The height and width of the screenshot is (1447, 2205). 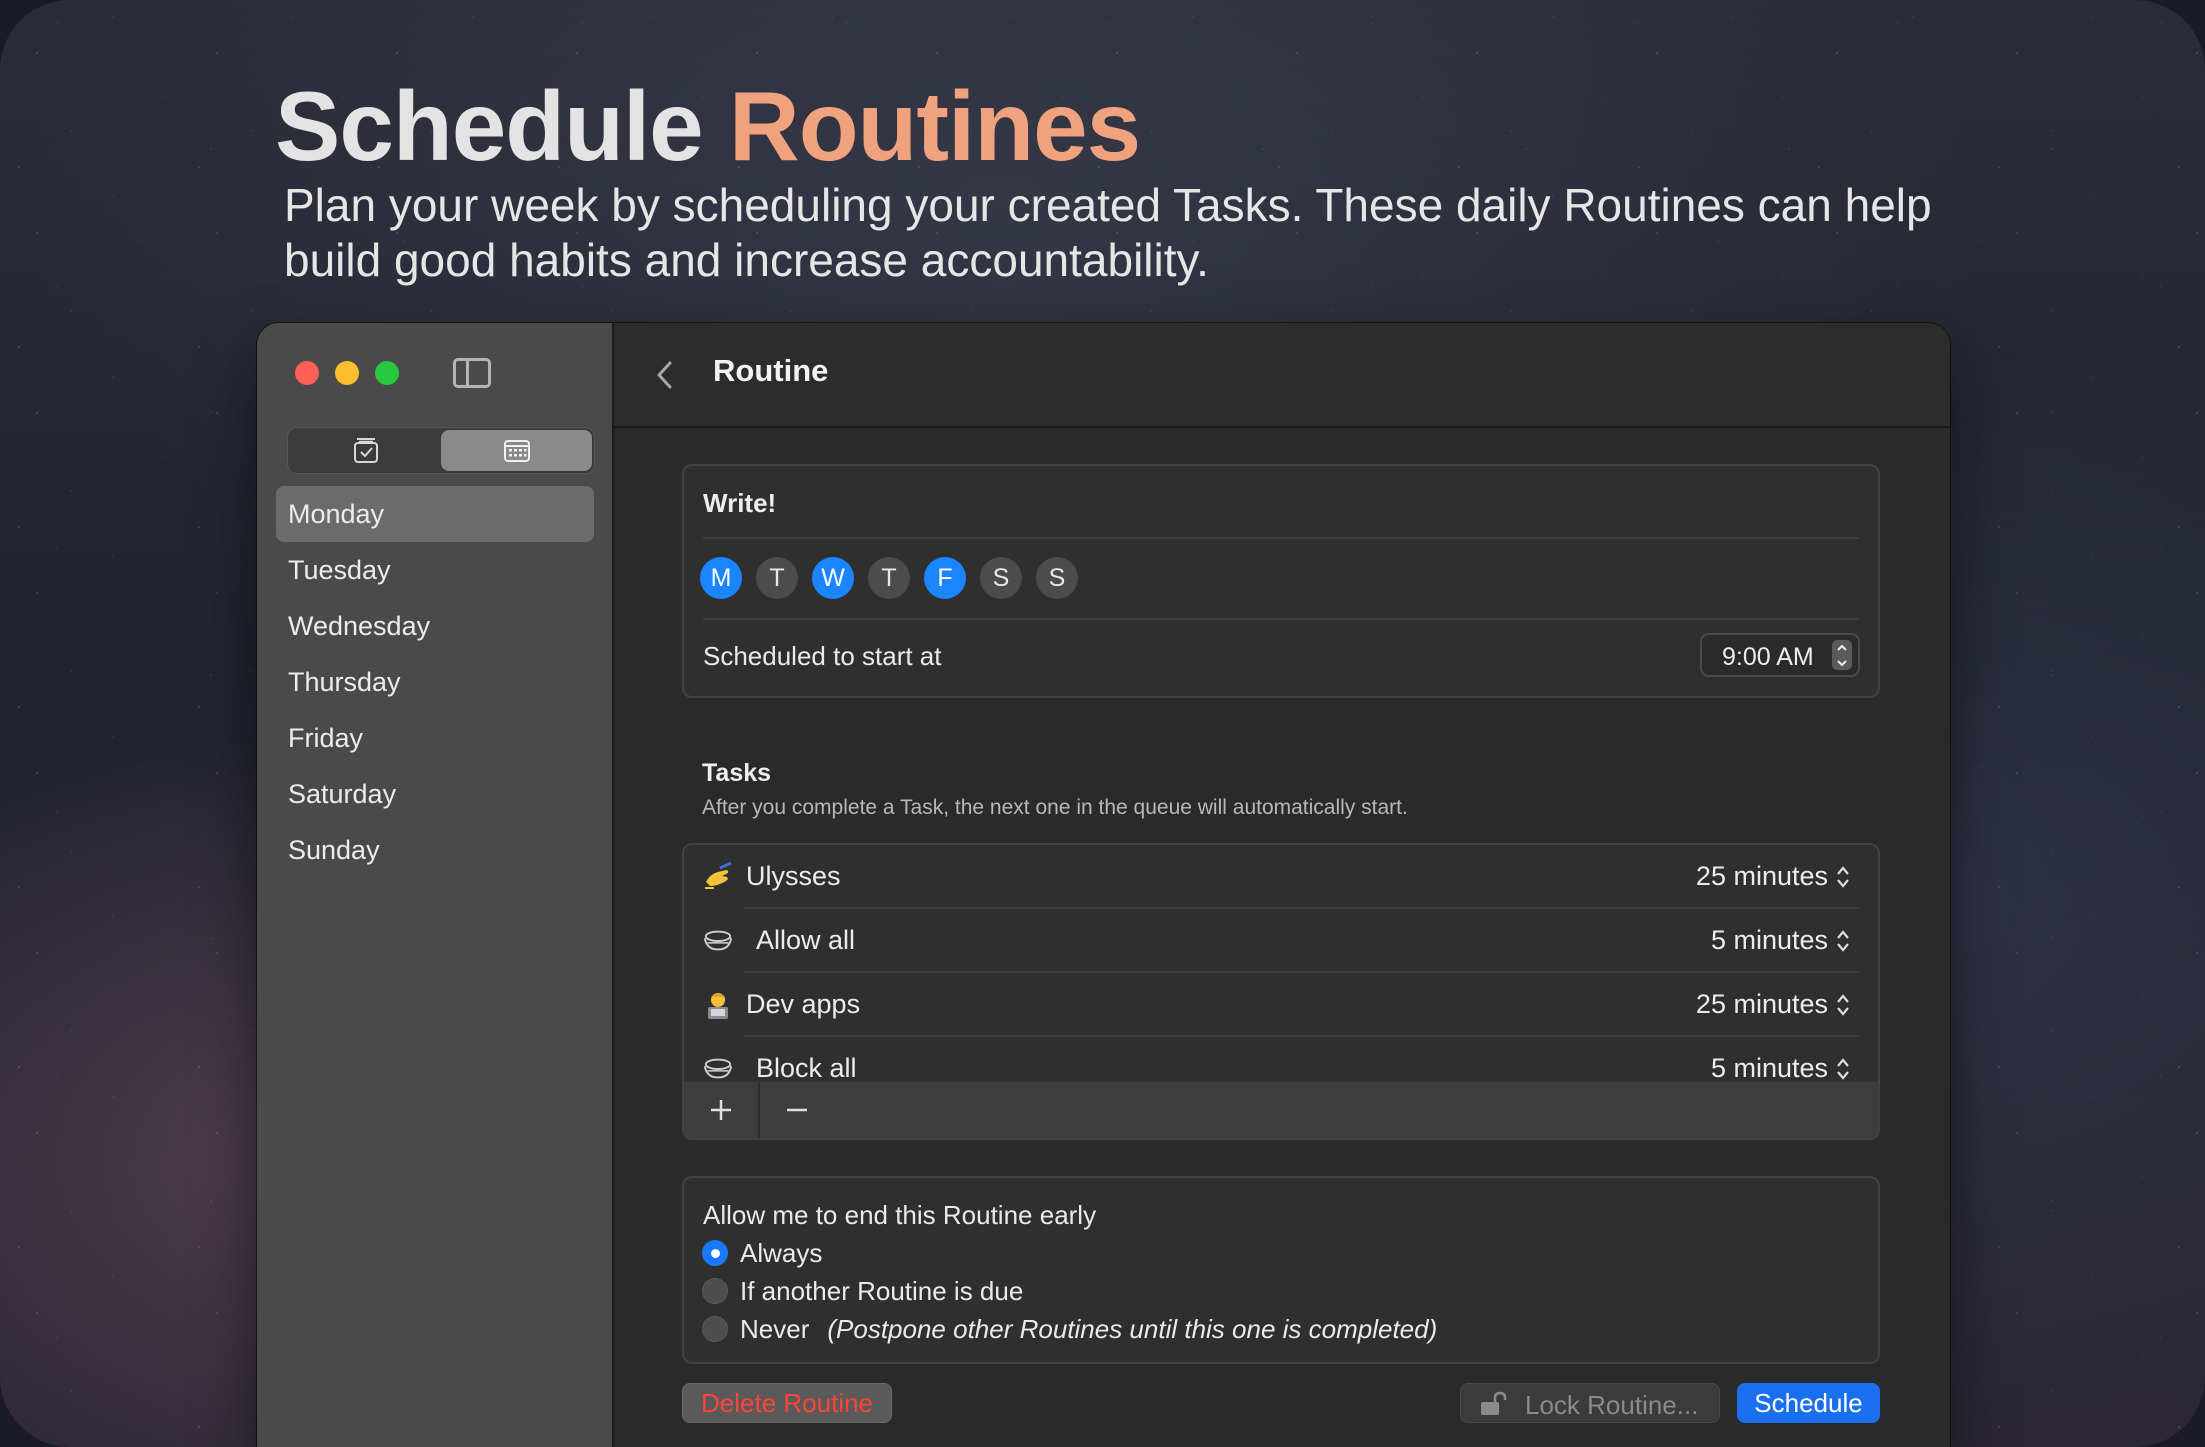 What do you see at coordinates (502, 126) in the screenshot?
I see `hero-title-main: Schedule` at bounding box center [502, 126].